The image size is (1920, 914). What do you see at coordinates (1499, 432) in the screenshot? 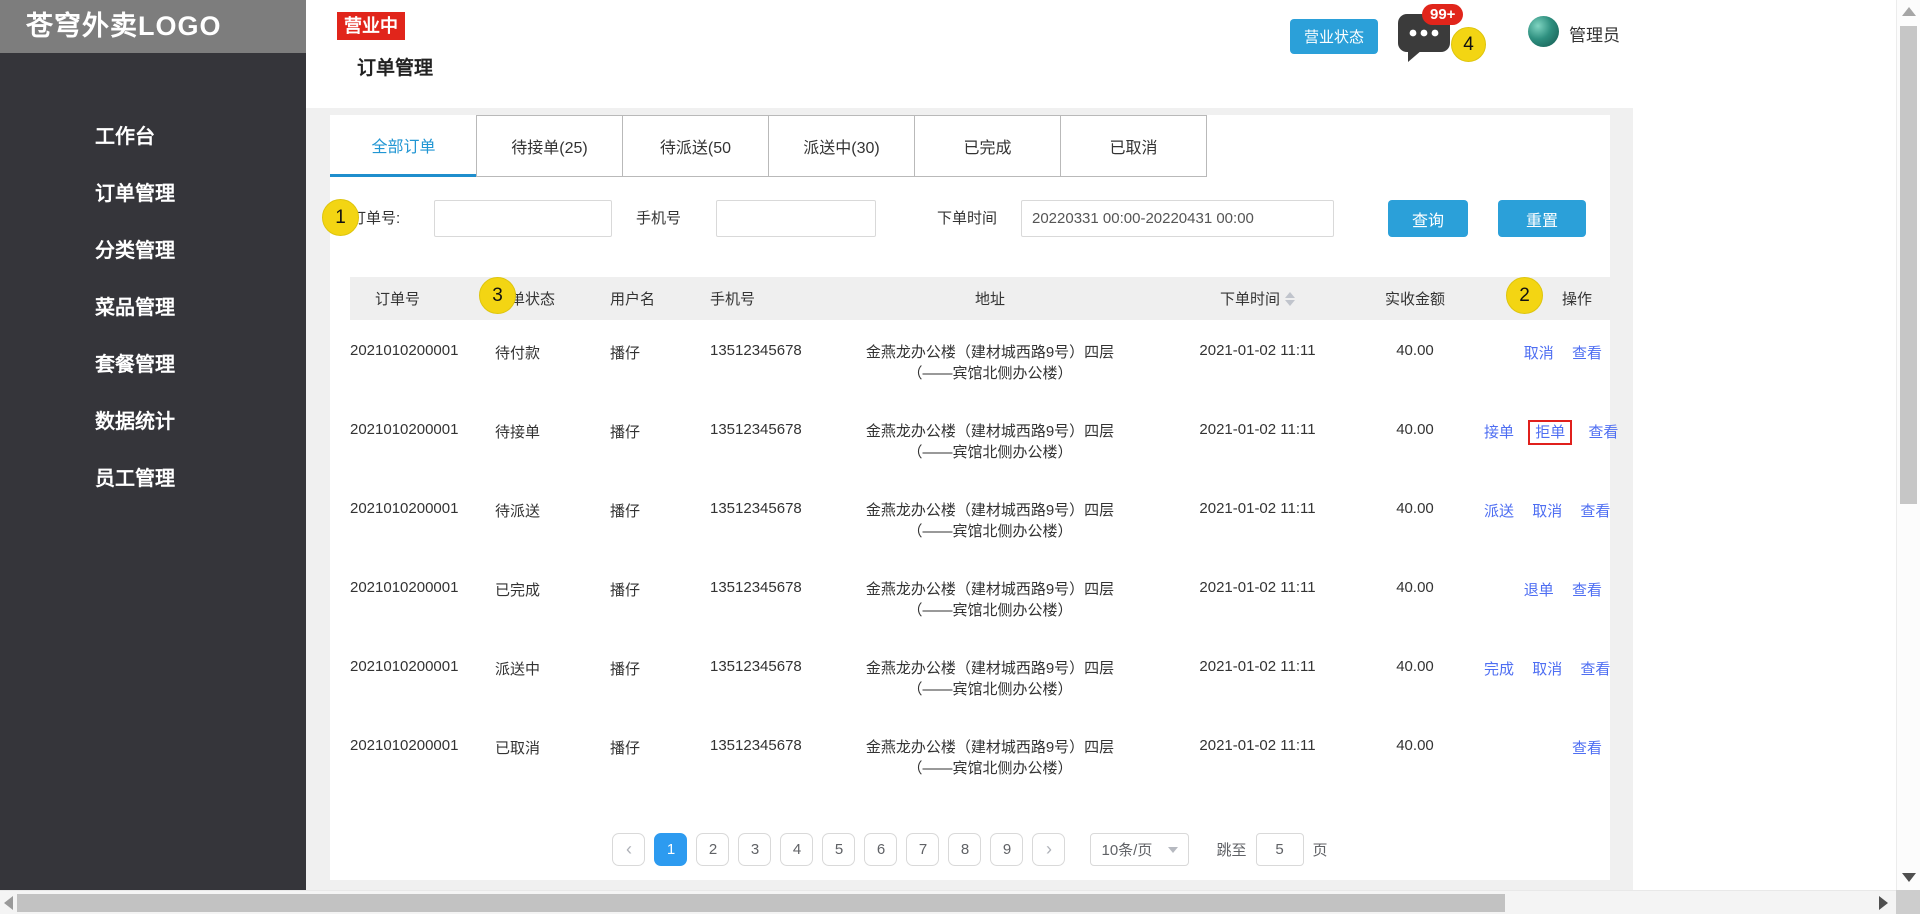
I see `action-accept-link: 接单` at bounding box center [1499, 432].